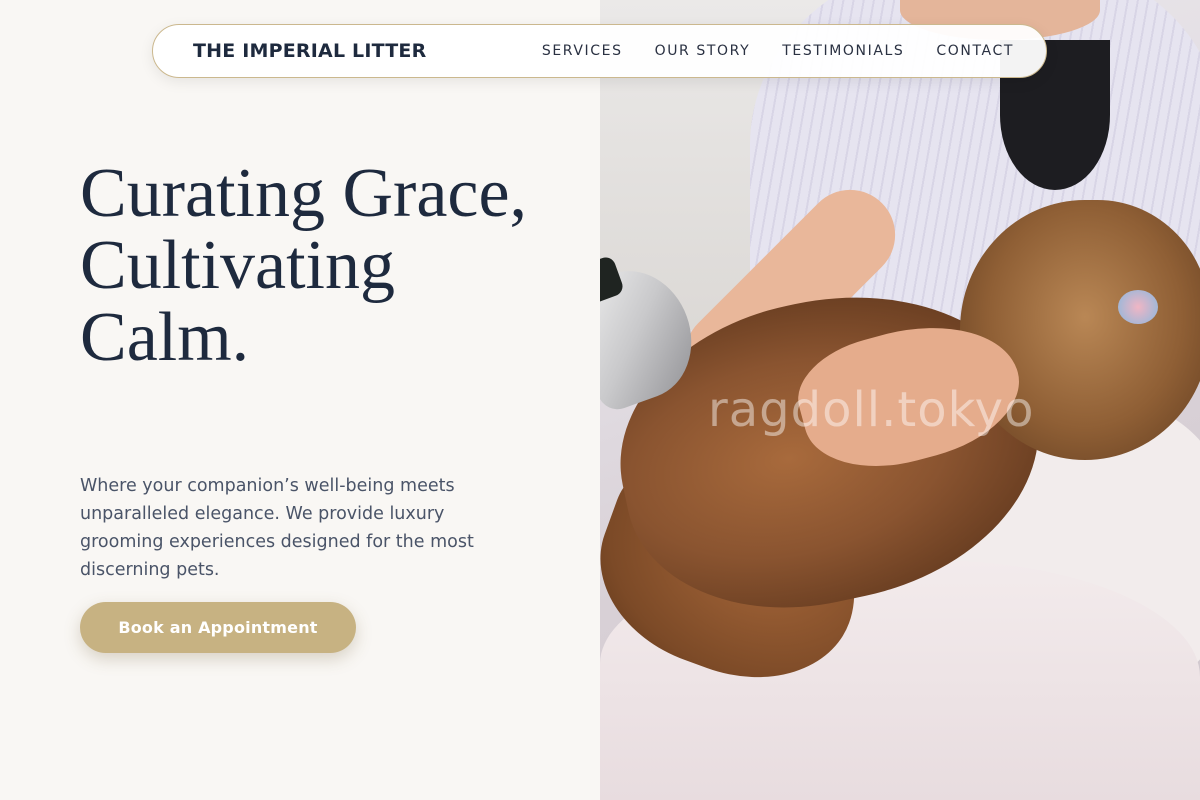 This screenshot has width=1200, height=800. I want to click on hero-title: Curating Grace, Cultivating Calm., so click(304, 265).